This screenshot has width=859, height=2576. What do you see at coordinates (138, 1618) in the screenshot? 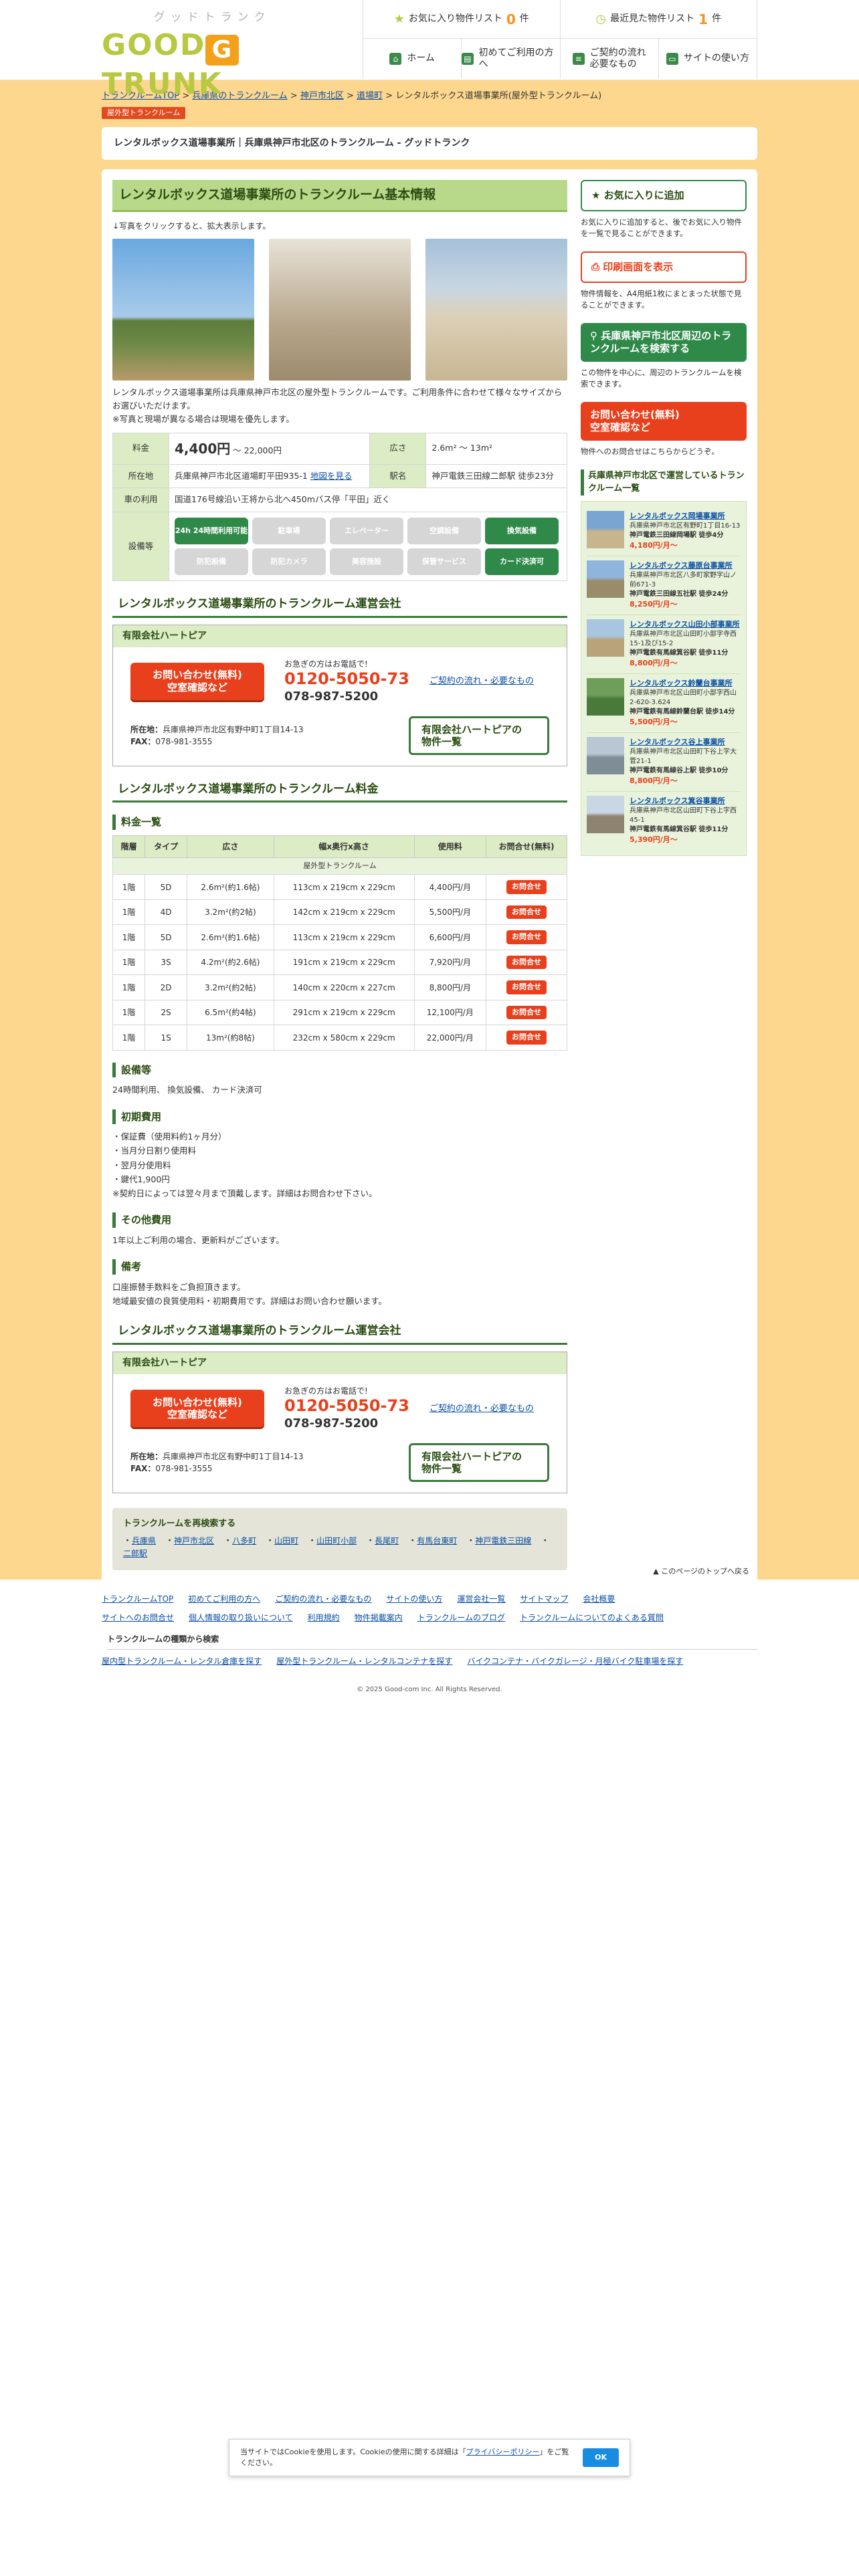
I see `footer-link: サイトへのお問合せ` at bounding box center [138, 1618].